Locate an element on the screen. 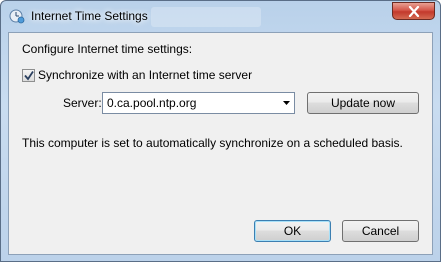 This screenshot has height=262, width=441. cancel-button: Cancel is located at coordinates (380, 231).